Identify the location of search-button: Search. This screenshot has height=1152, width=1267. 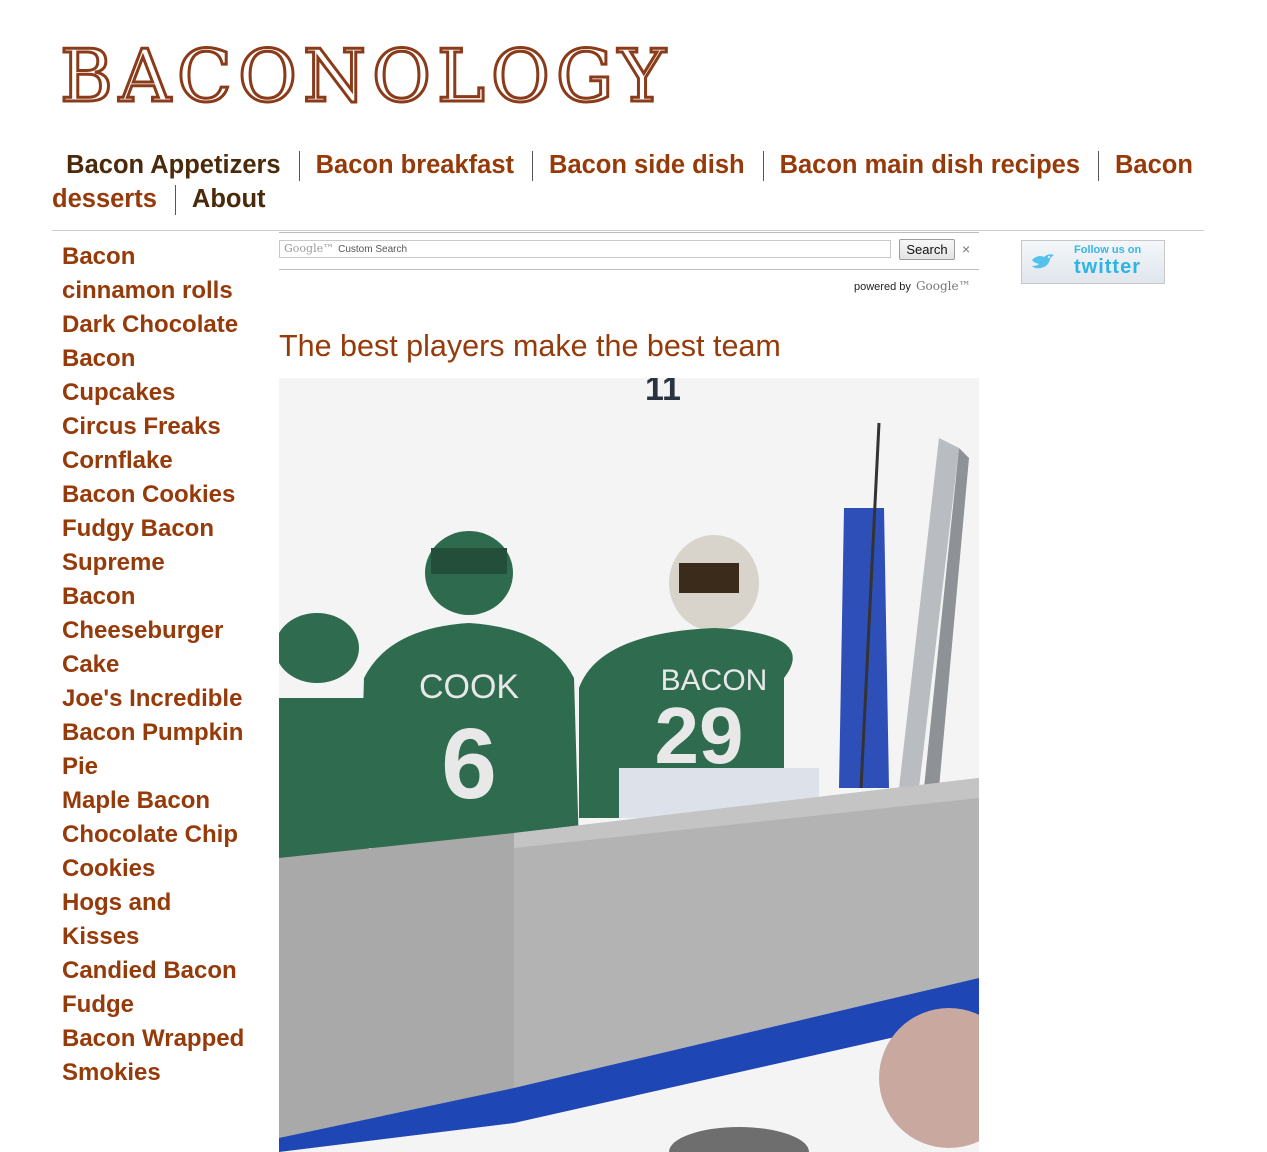
(927, 249).